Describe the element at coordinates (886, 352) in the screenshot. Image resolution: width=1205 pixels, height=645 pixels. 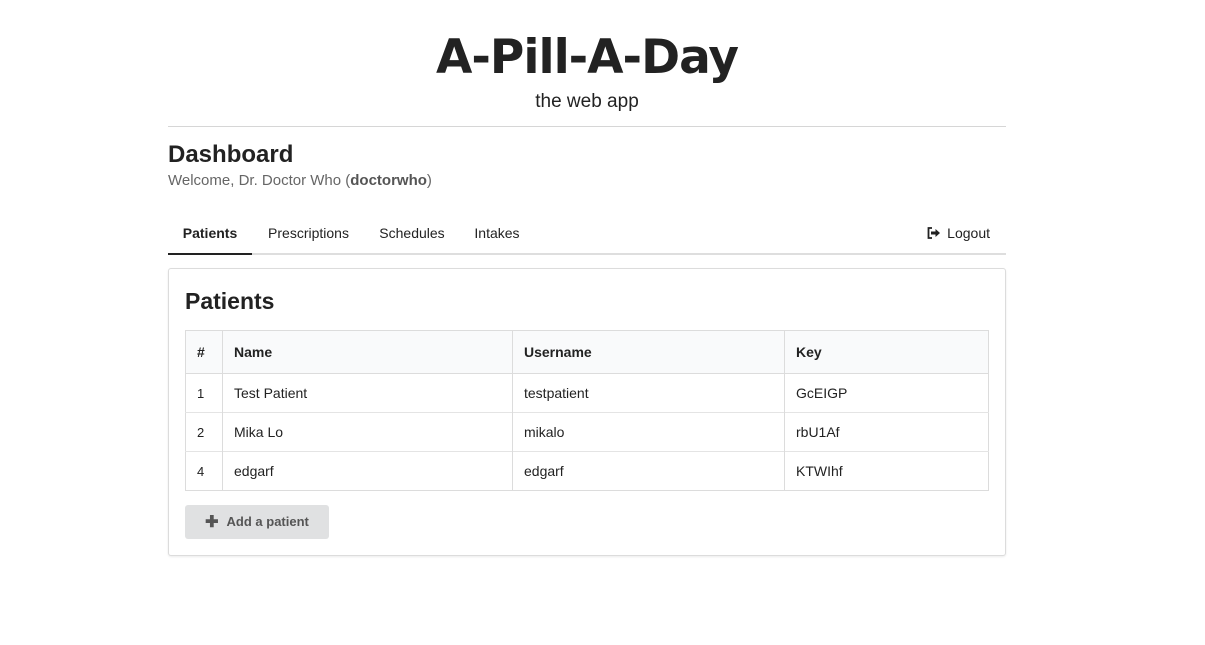
I see `column-header-key: Key` at that location.